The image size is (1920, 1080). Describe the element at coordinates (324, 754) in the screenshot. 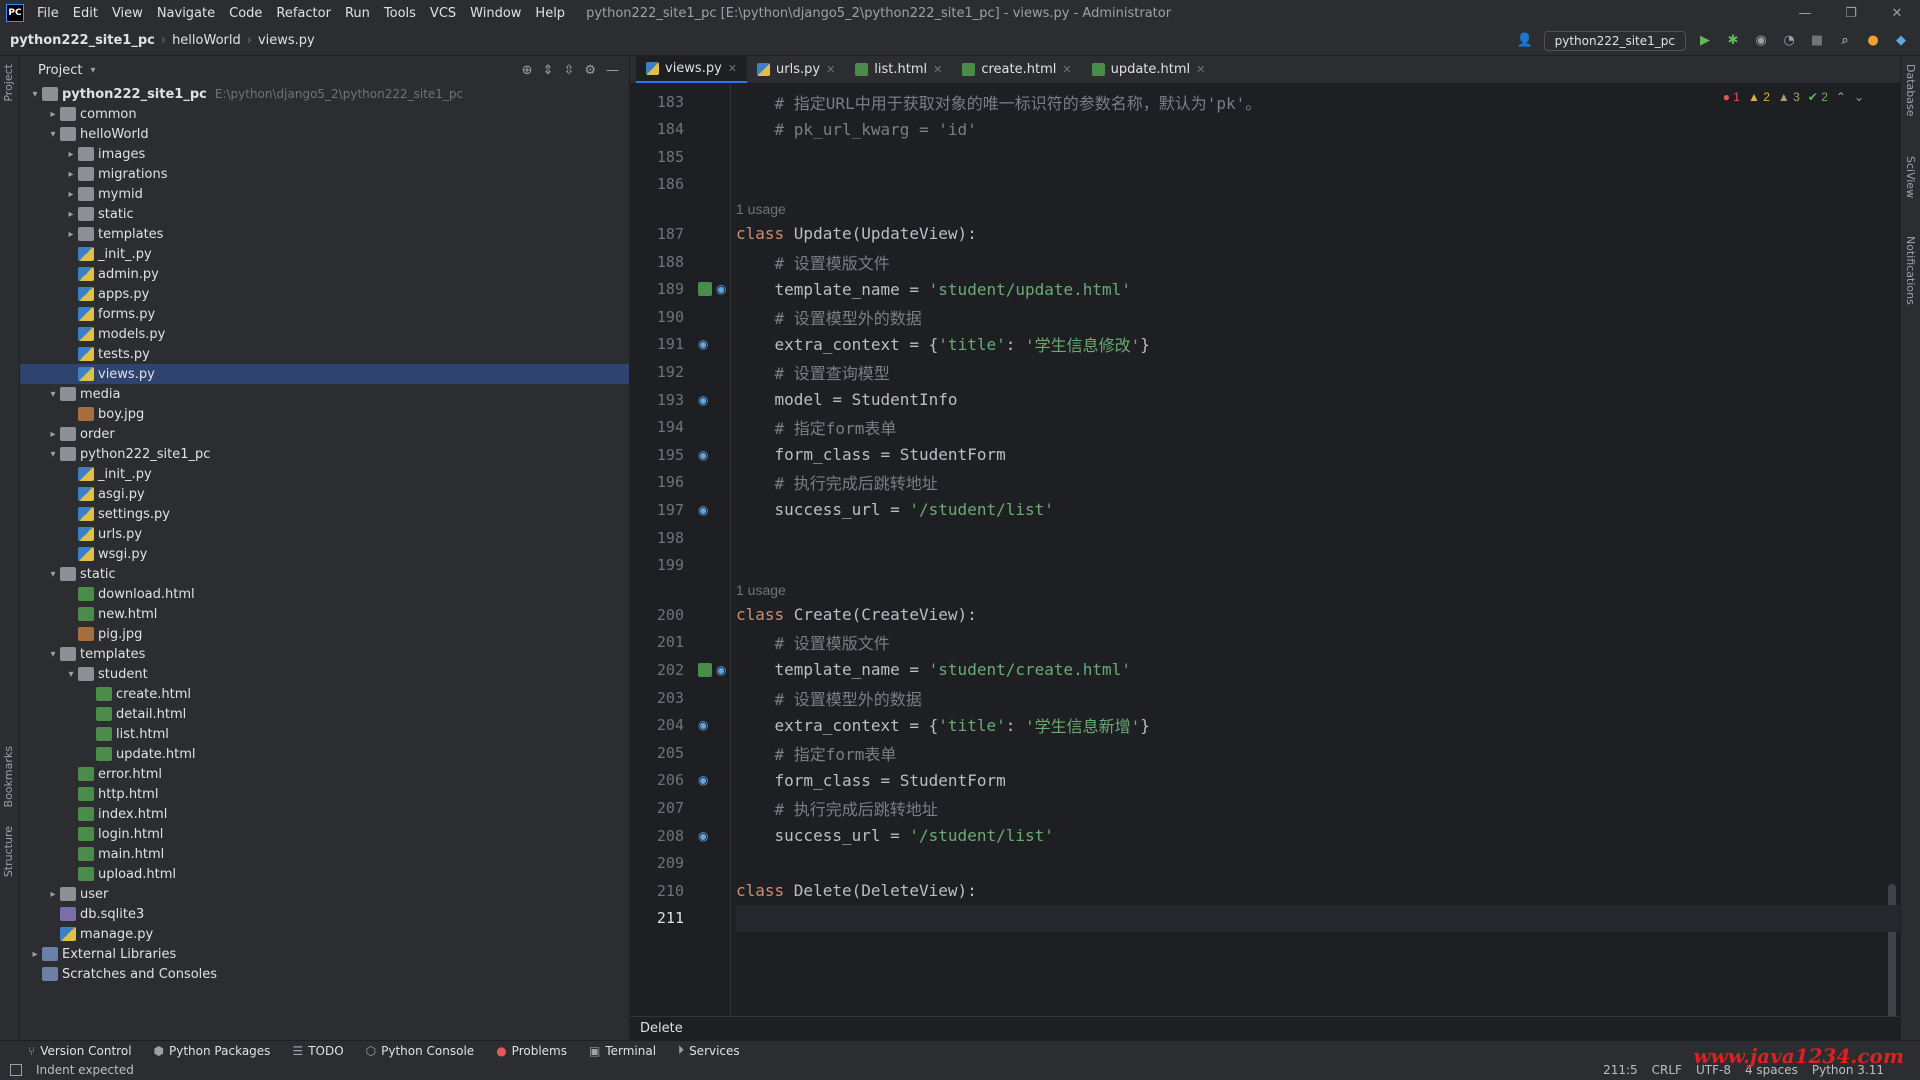

I see `tree-item: update.html` at that location.